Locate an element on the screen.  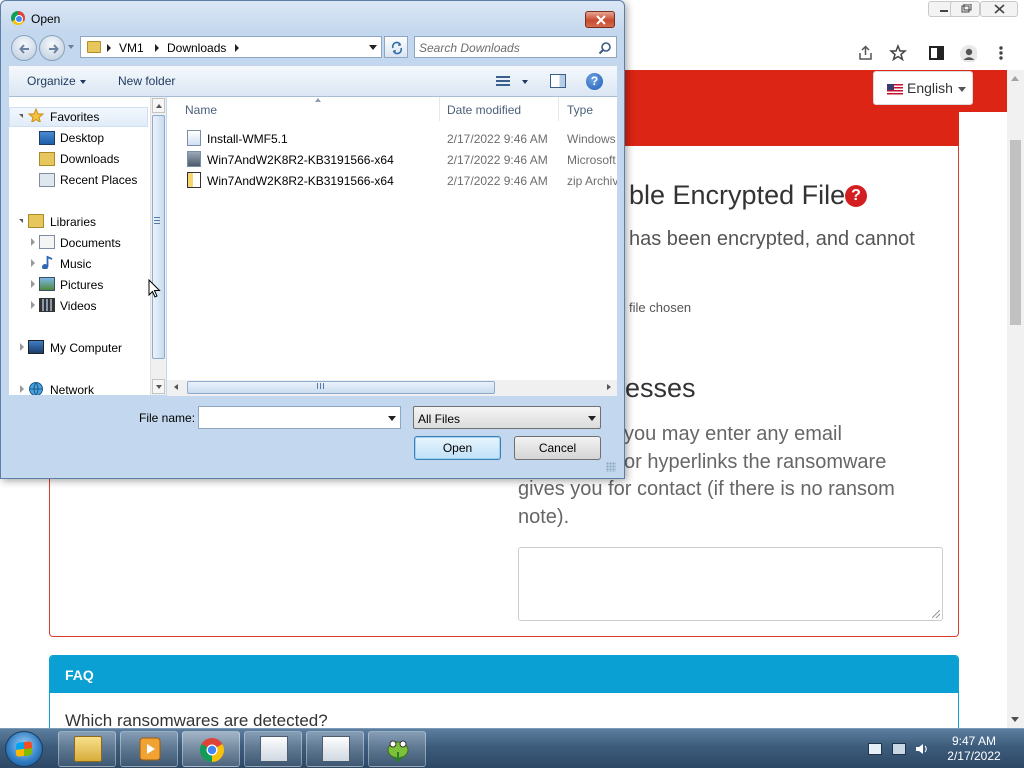
expand-videos-icon is located at coordinates (33, 305).